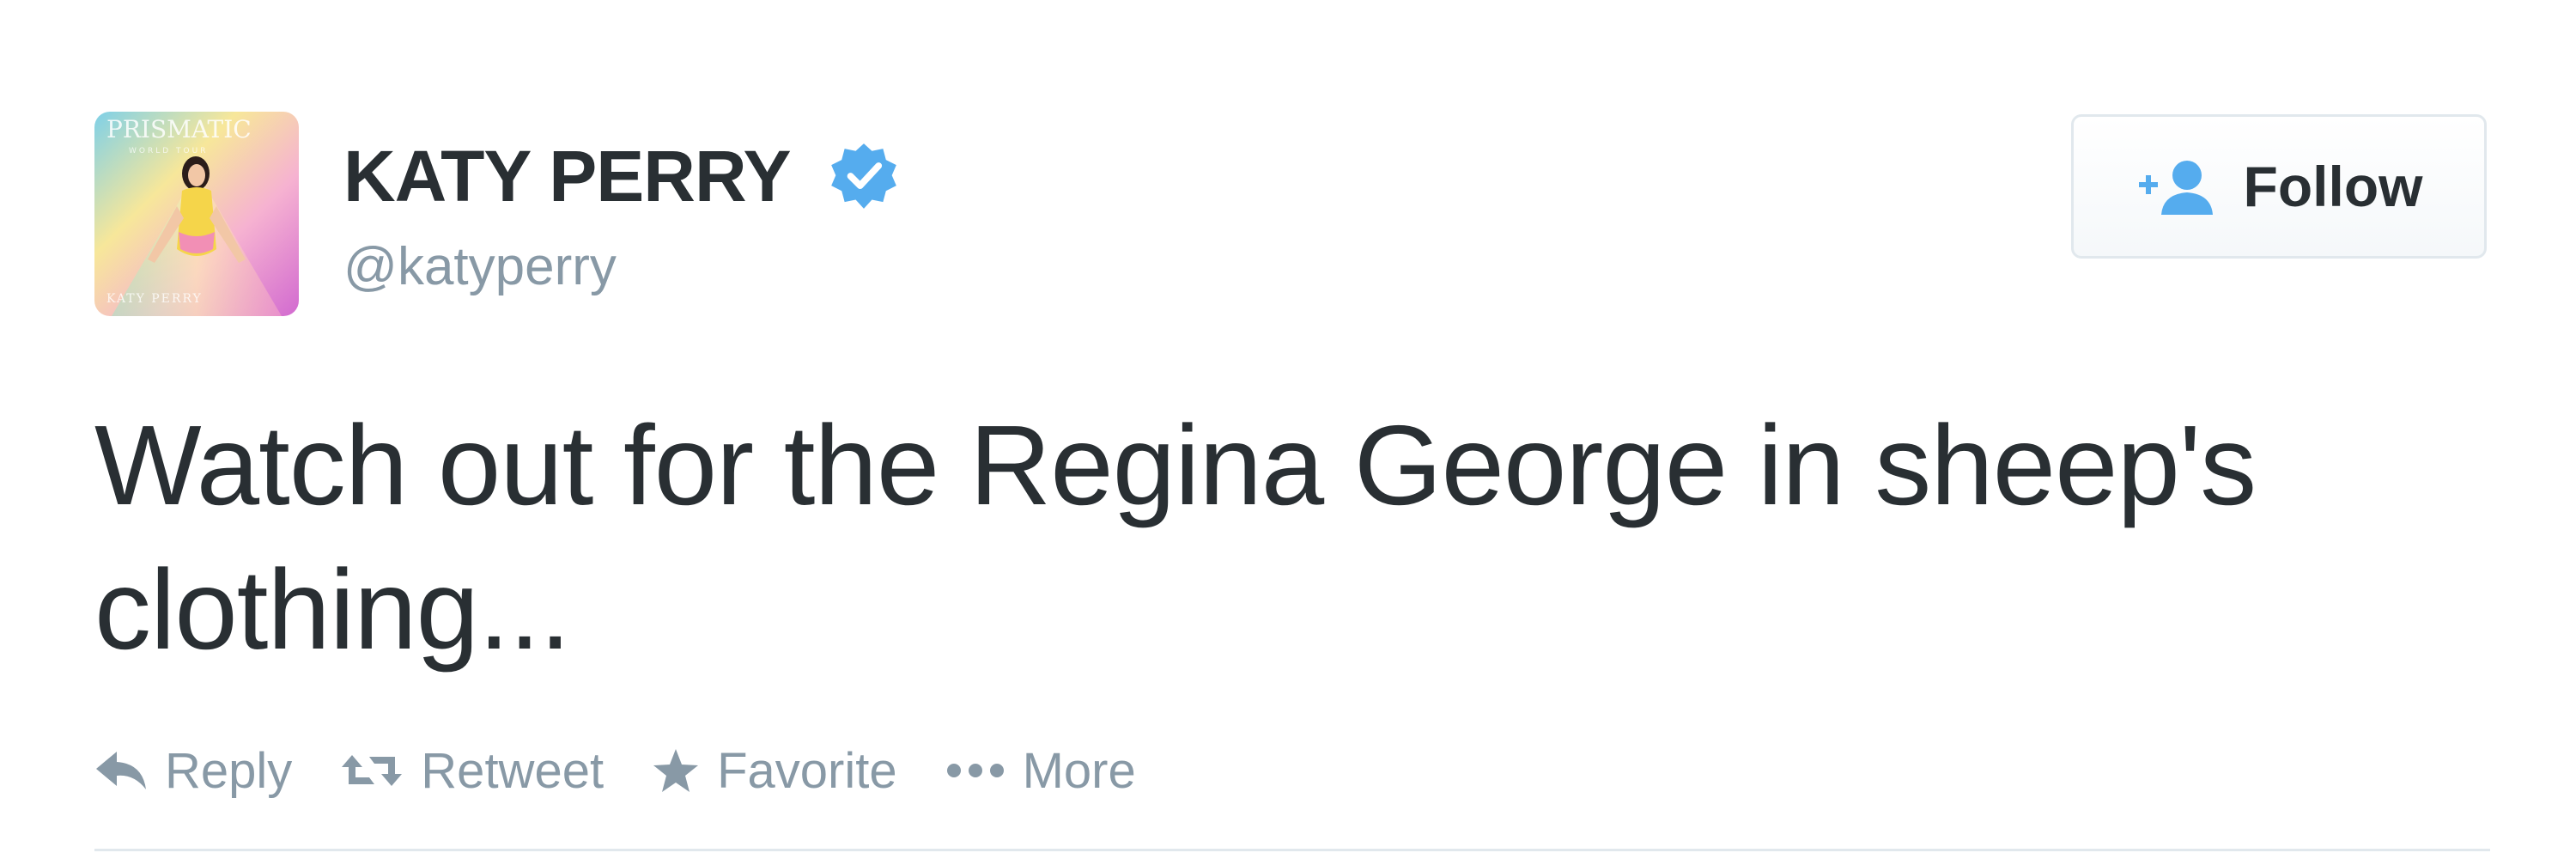 This screenshot has height=859, width=2576. I want to click on cover-subtitle-text: WORLD TOUR, so click(169, 151).